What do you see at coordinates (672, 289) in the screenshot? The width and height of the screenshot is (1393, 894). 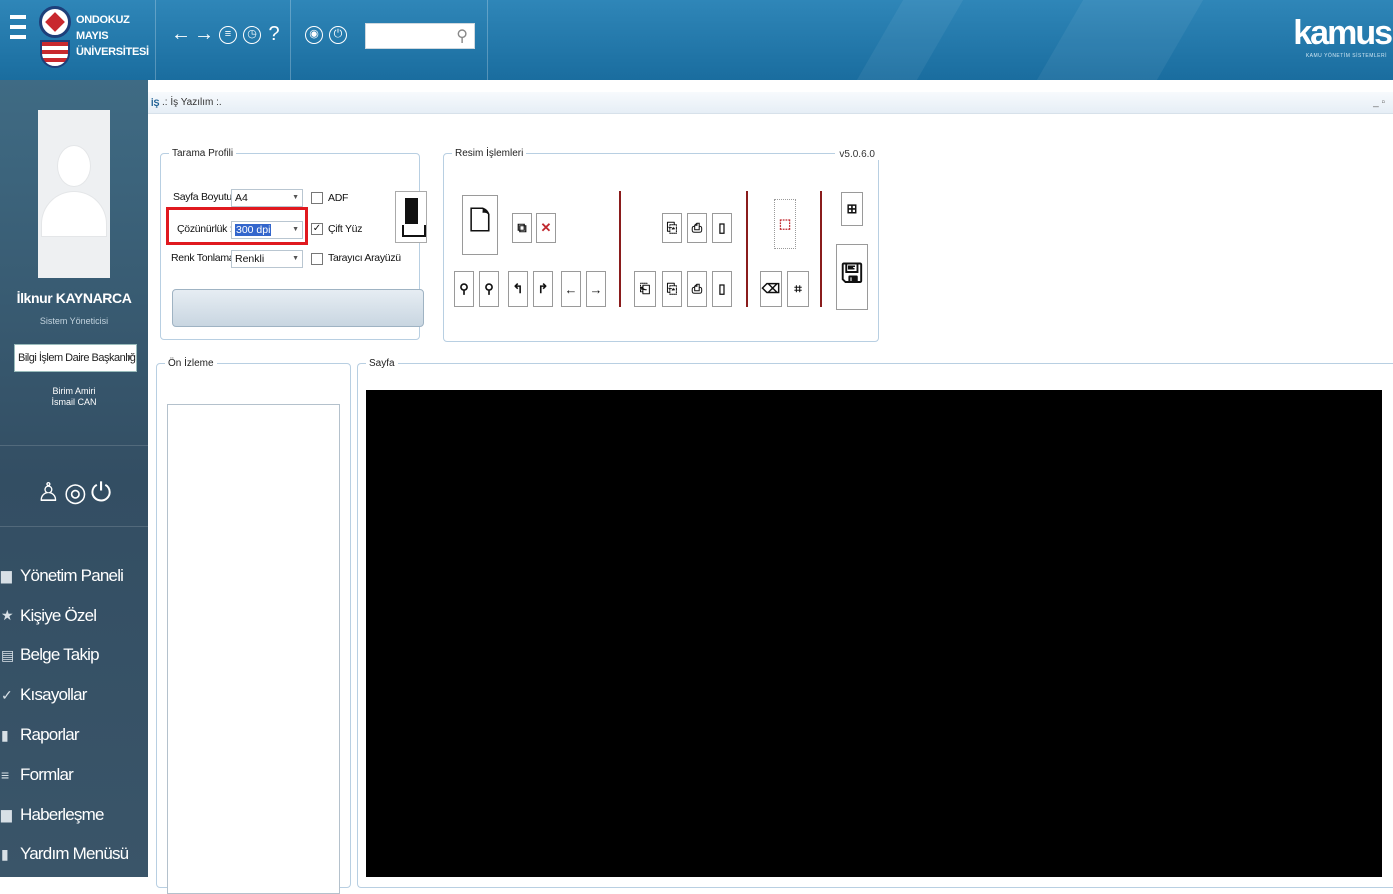 I see `page-tool-1-icon: ⎘` at bounding box center [672, 289].